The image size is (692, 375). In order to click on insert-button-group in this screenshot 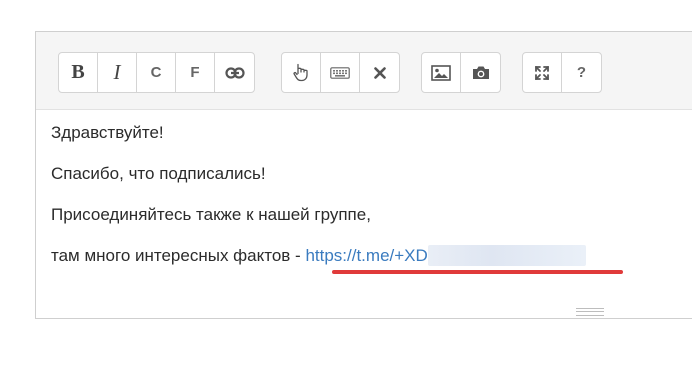, I will do `click(340, 72)`.